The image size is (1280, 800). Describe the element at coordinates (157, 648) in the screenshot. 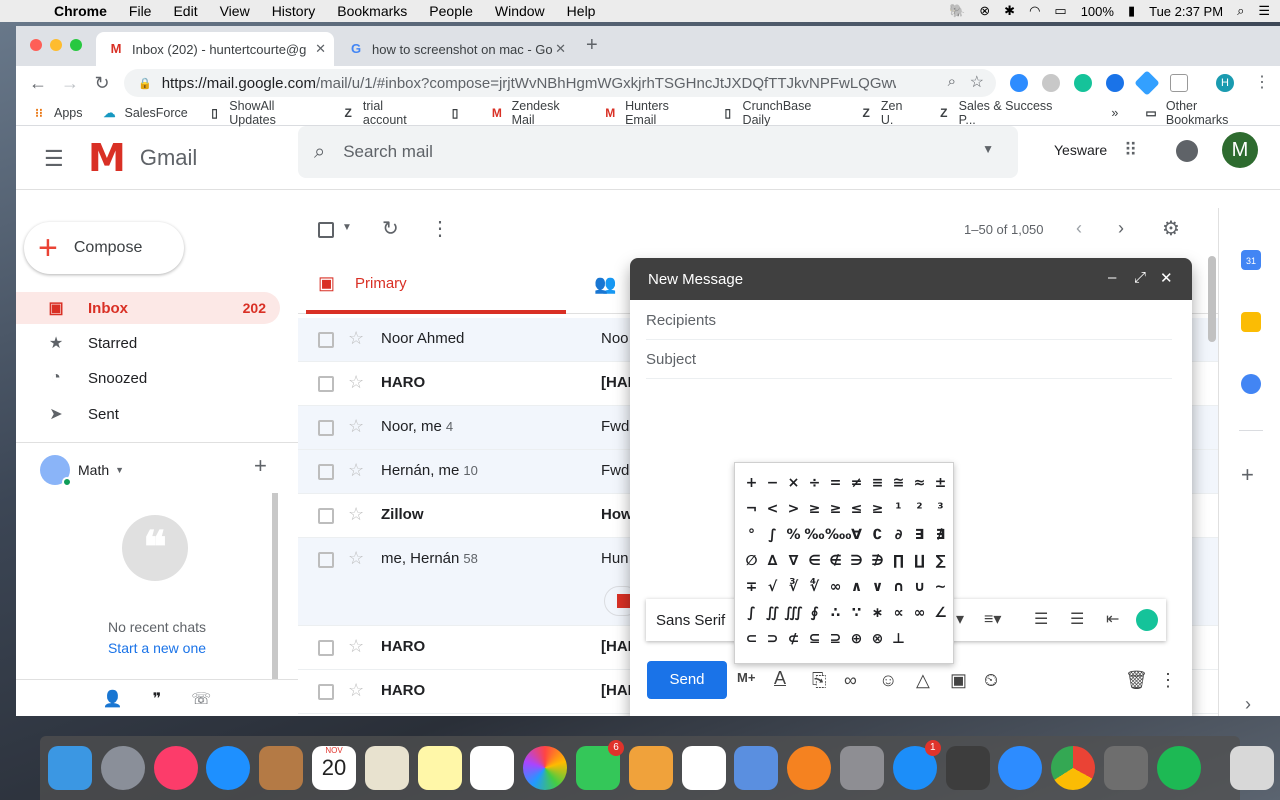

I see `start-new-chat-link: Start a new one` at that location.